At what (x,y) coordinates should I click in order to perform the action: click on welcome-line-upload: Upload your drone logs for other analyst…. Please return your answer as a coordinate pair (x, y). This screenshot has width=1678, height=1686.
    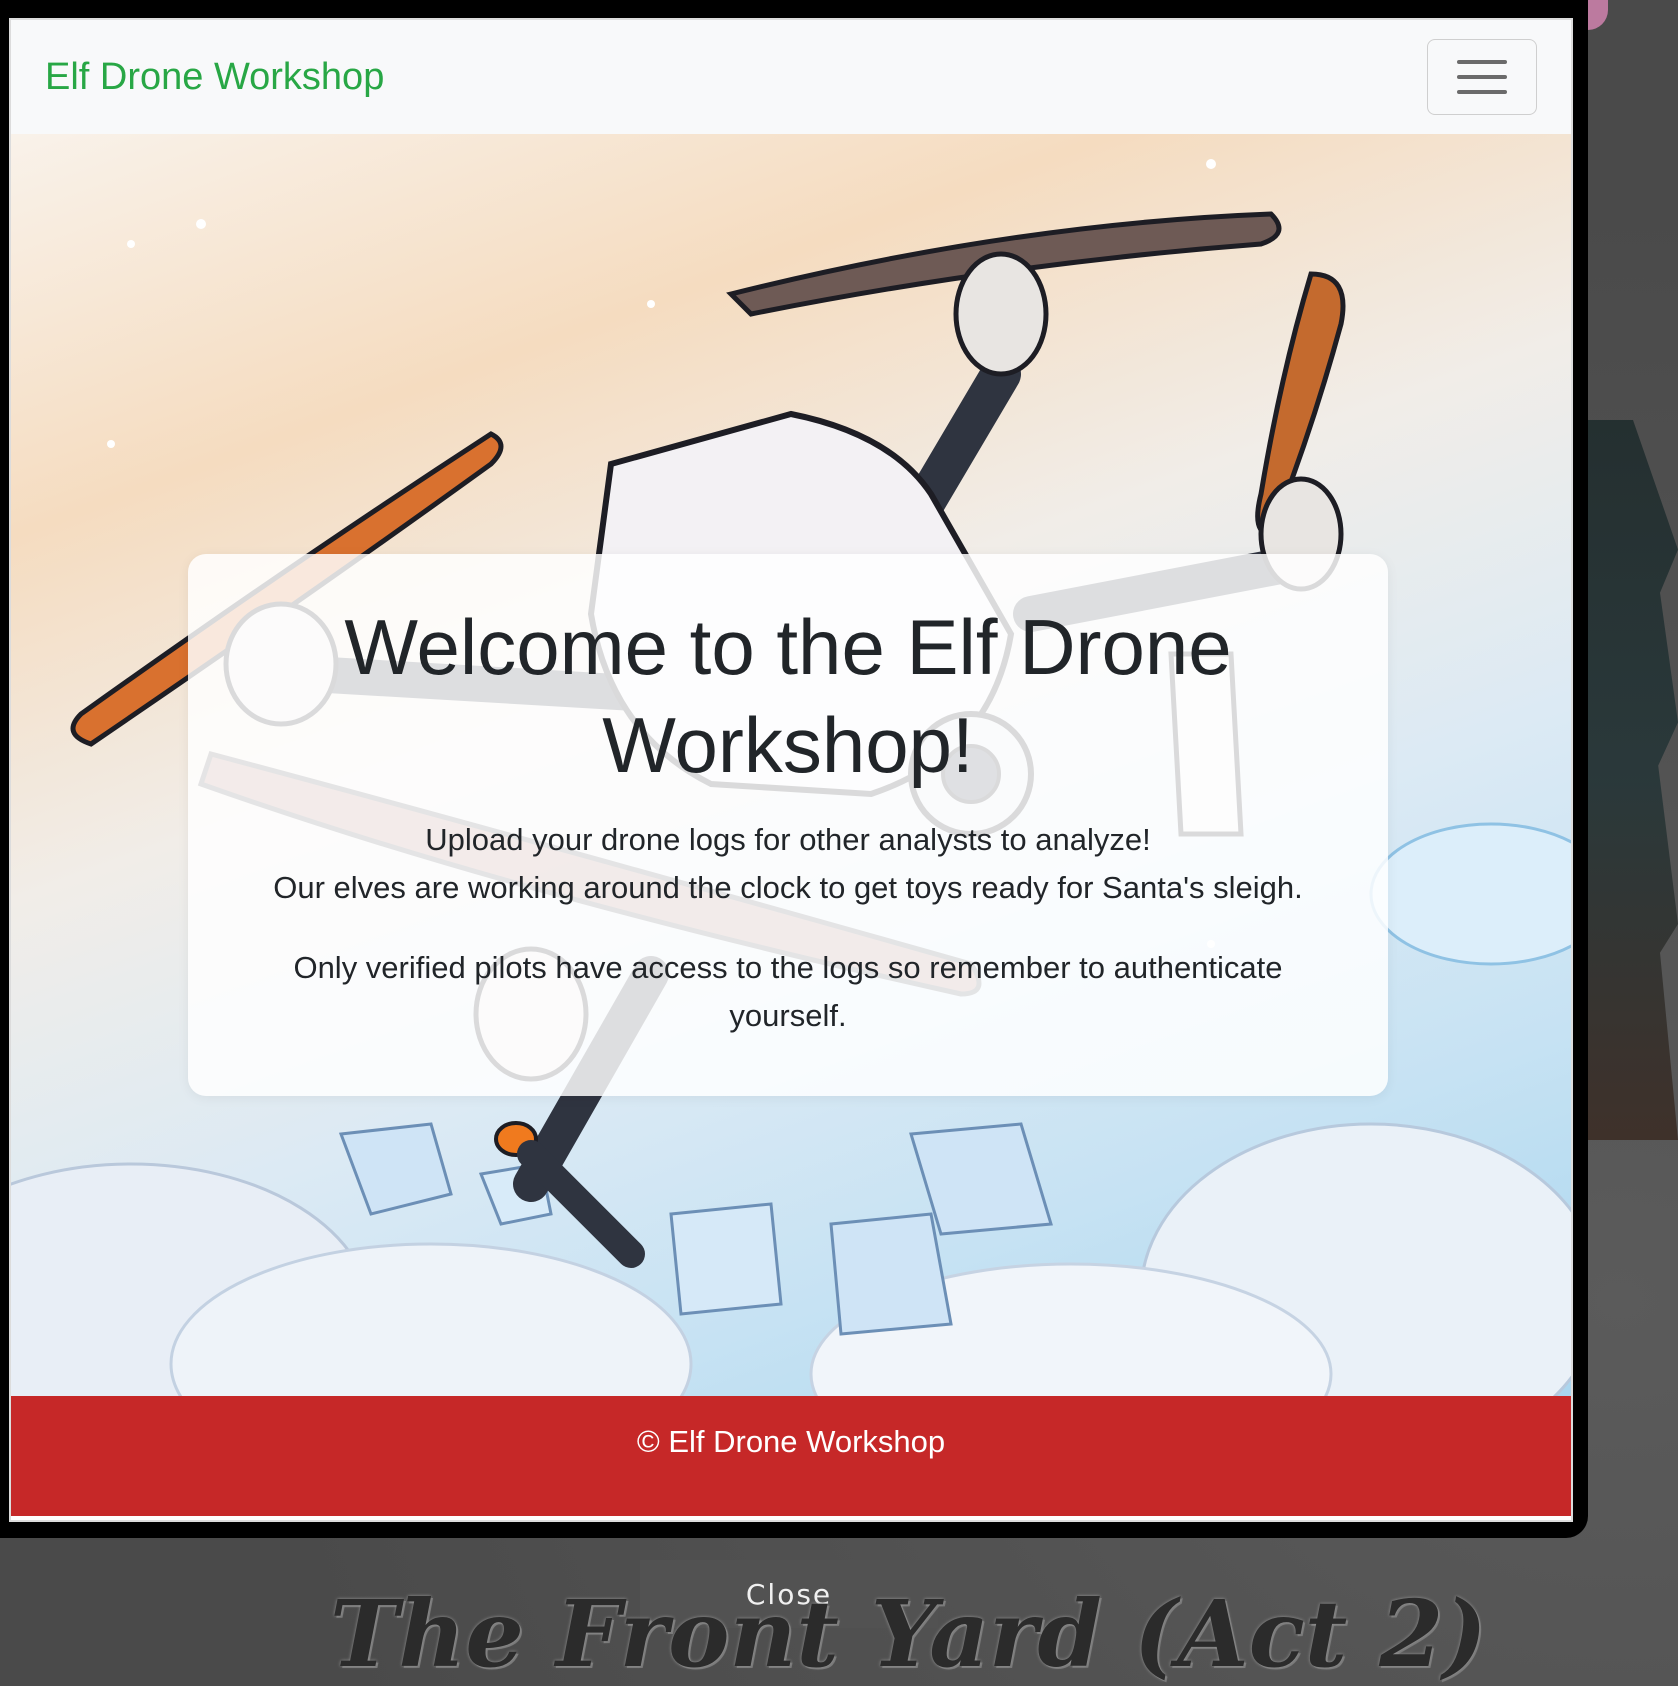
    Looking at the image, I should click on (788, 839).